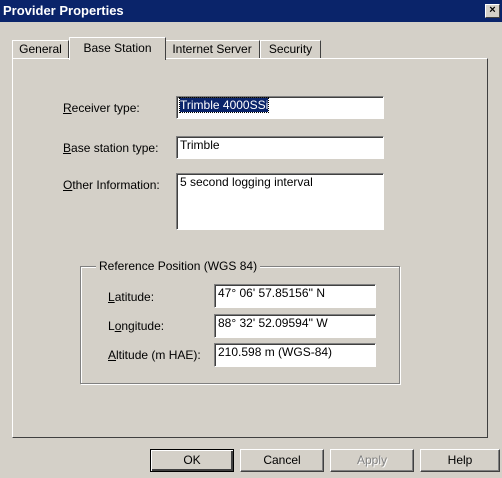  I want to click on cancel-button: Cancel, so click(282, 460).